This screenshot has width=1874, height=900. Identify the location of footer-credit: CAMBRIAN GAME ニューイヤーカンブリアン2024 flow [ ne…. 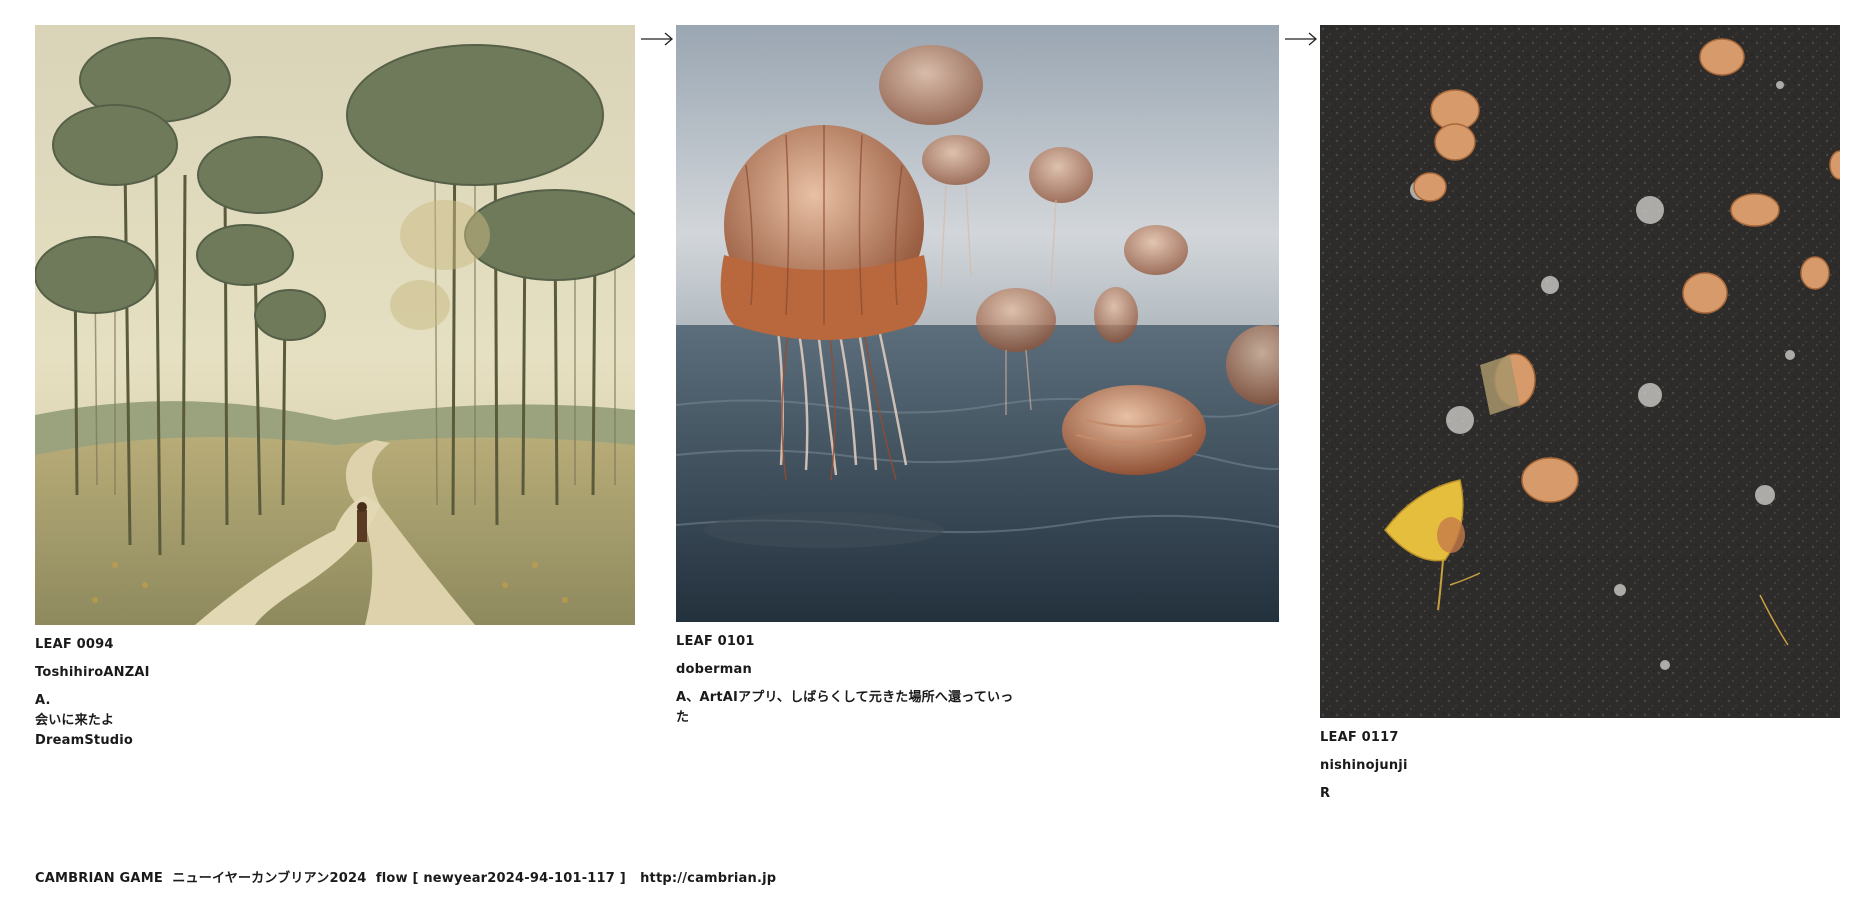
(406, 878).